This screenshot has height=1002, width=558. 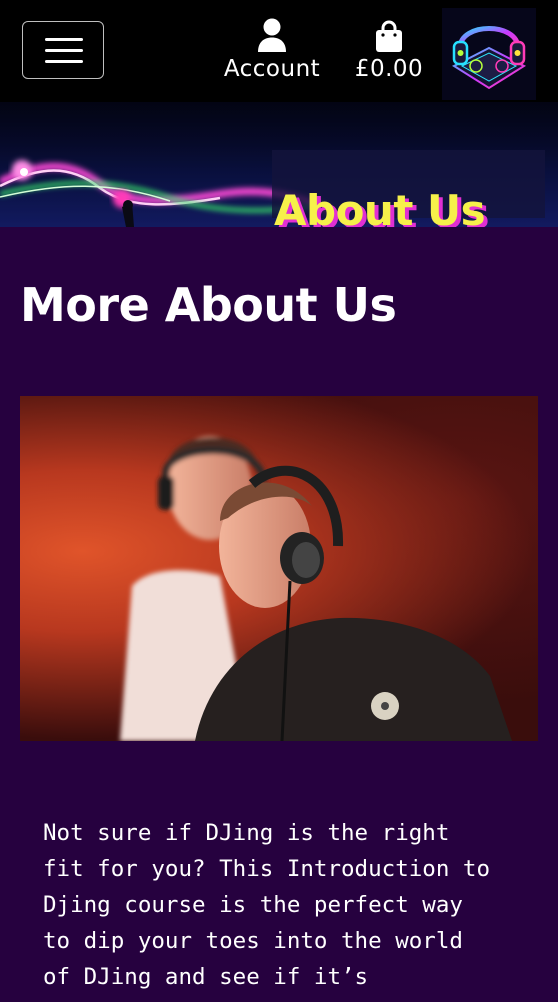 I want to click on headphones-logo-icon, so click(x=489, y=54).